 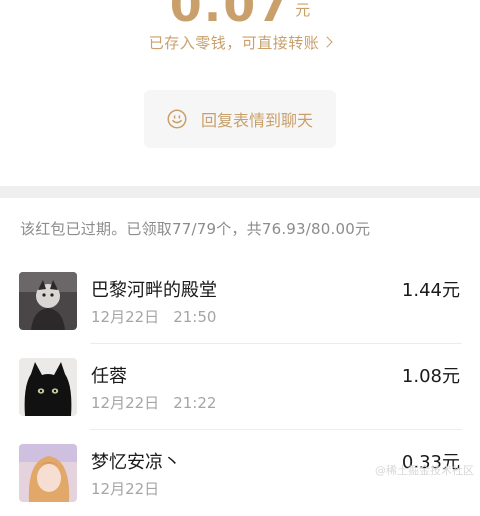 What do you see at coordinates (195, 317) in the screenshot?
I see `claim-clock: 21:50` at bounding box center [195, 317].